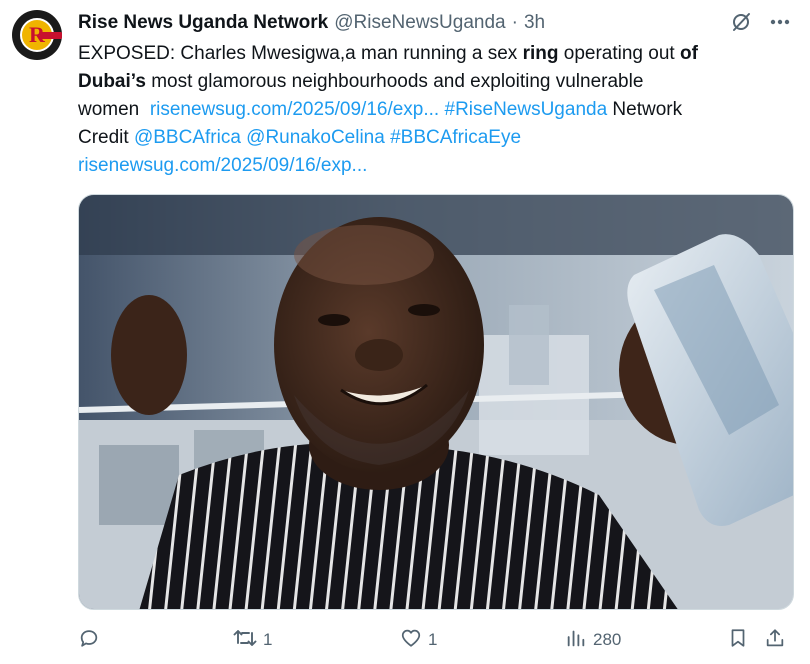 Image resolution: width=810 pixels, height=664 pixels. I want to click on more-icon, so click(780, 22).